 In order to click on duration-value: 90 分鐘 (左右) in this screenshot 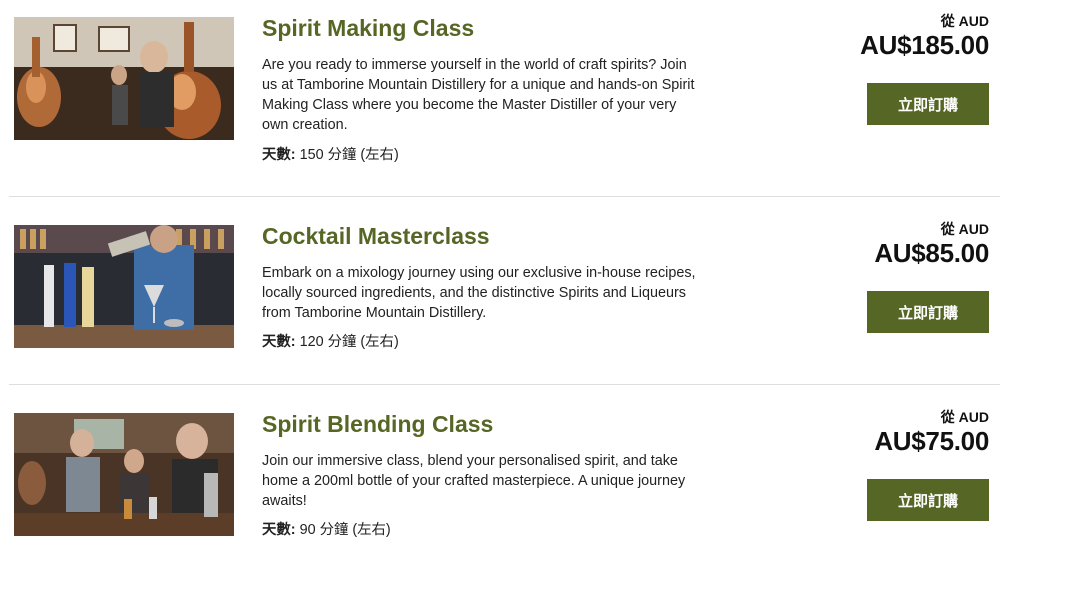, I will do `click(345, 530)`.